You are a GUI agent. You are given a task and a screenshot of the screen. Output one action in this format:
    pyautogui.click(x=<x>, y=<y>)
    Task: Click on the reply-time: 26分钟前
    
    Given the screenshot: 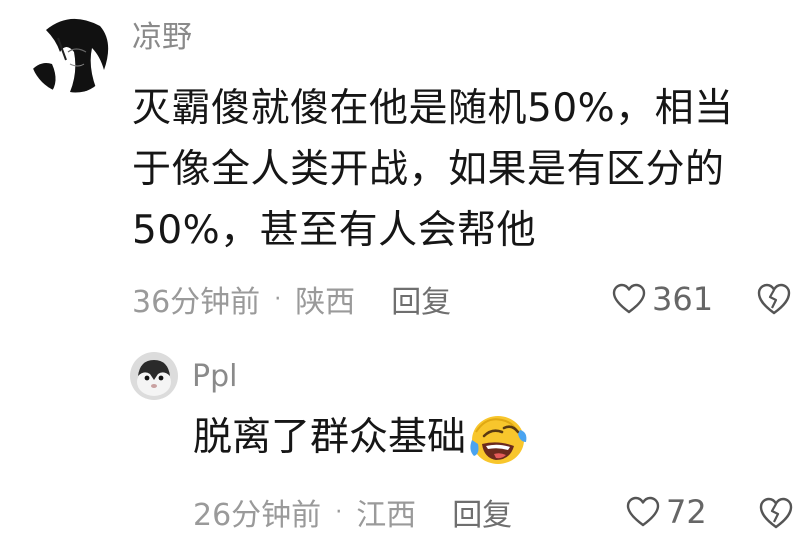 What is the action you would take?
    pyautogui.click(x=257, y=515)
    